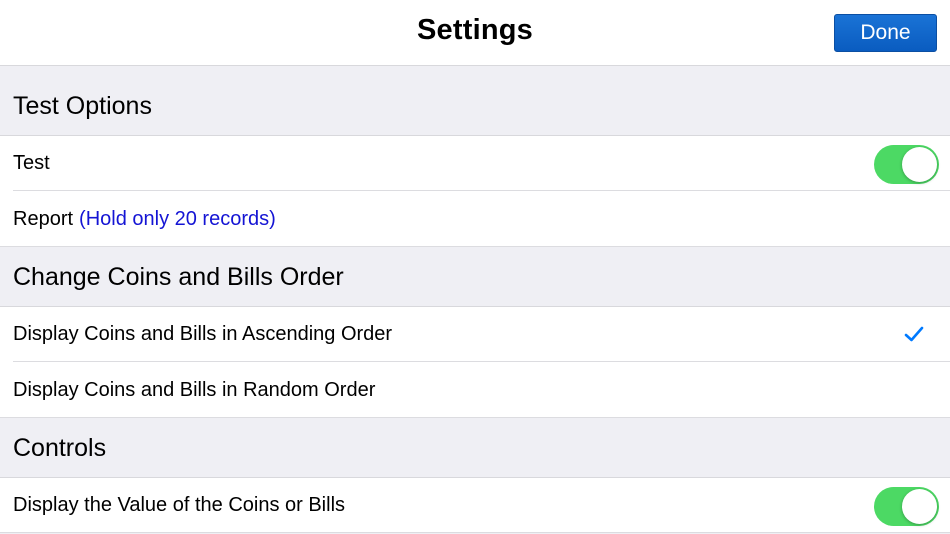 Image resolution: width=950 pixels, height=534 pixels. What do you see at coordinates (177, 218) in the screenshot?
I see `report-note: (Hold only 20 records)` at bounding box center [177, 218].